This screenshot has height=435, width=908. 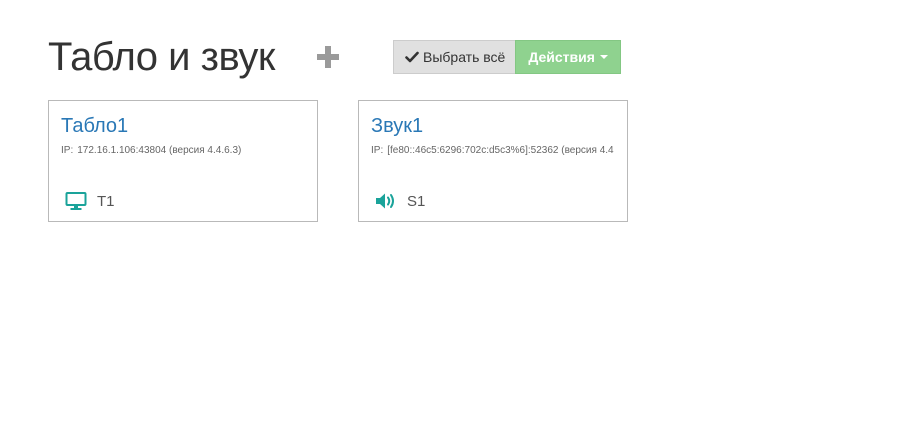 What do you see at coordinates (106, 201) in the screenshot?
I see `device-item-label: T1` at bounding box center [106, 201].